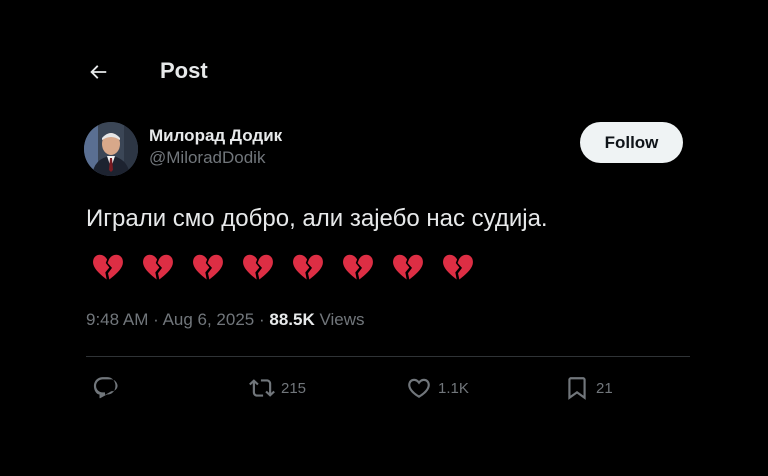  Describe the element at coordinates (292, 319) in the screenshot. I see `views-count: 88.5K` at that location.